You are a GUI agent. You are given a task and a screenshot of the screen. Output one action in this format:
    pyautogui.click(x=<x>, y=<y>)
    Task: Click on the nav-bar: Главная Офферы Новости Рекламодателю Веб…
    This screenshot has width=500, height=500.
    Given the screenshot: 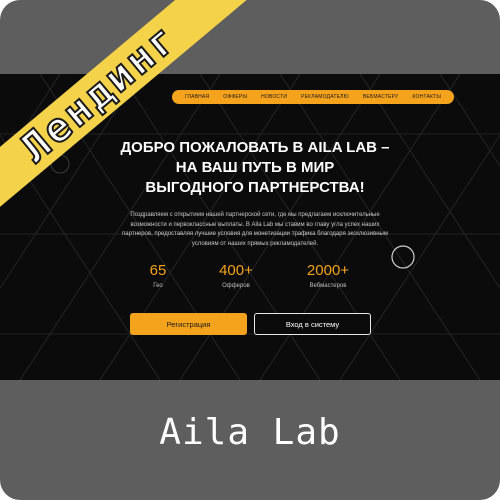 What is the action you would take?
    pyautogui.click(x=313, y=97)
    